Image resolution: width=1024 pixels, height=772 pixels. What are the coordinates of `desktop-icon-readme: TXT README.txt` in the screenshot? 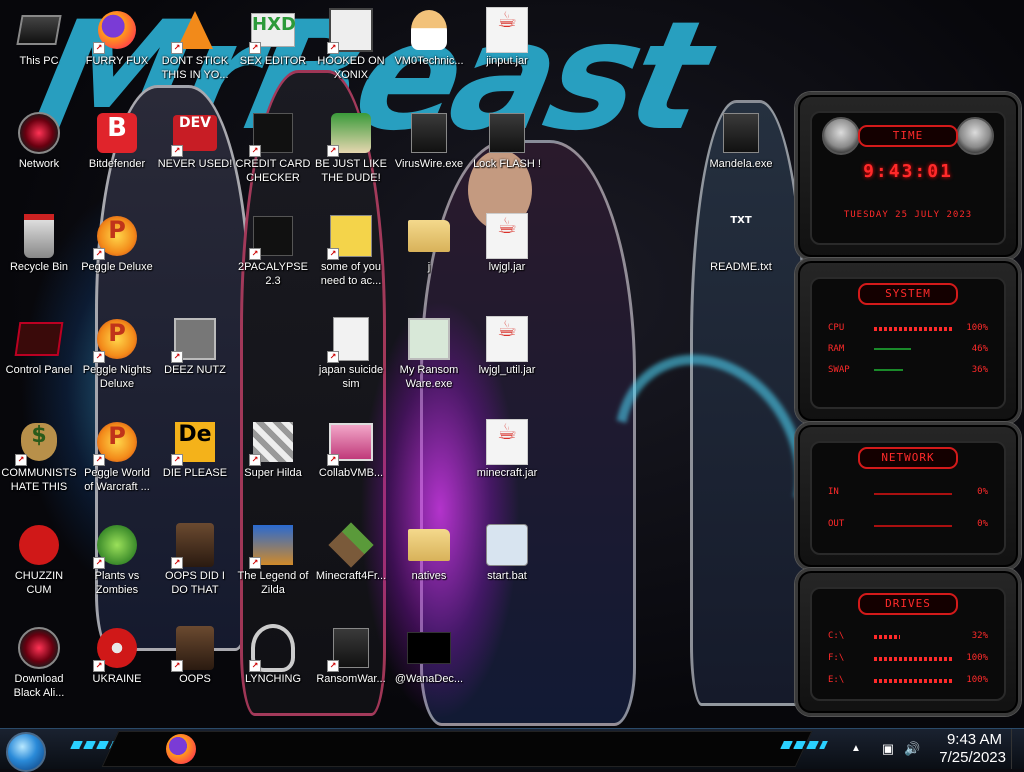 It's located at (741, 257).